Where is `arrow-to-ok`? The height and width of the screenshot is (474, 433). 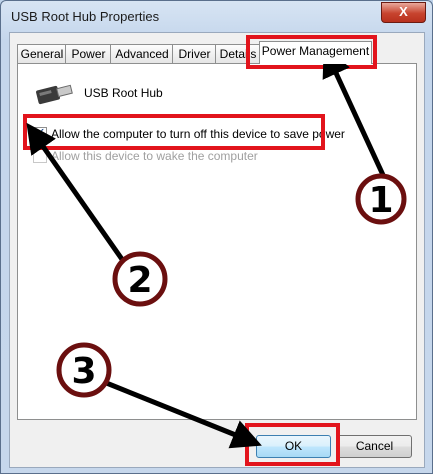 arrow-to-ok is located at coordinates (182, 414).